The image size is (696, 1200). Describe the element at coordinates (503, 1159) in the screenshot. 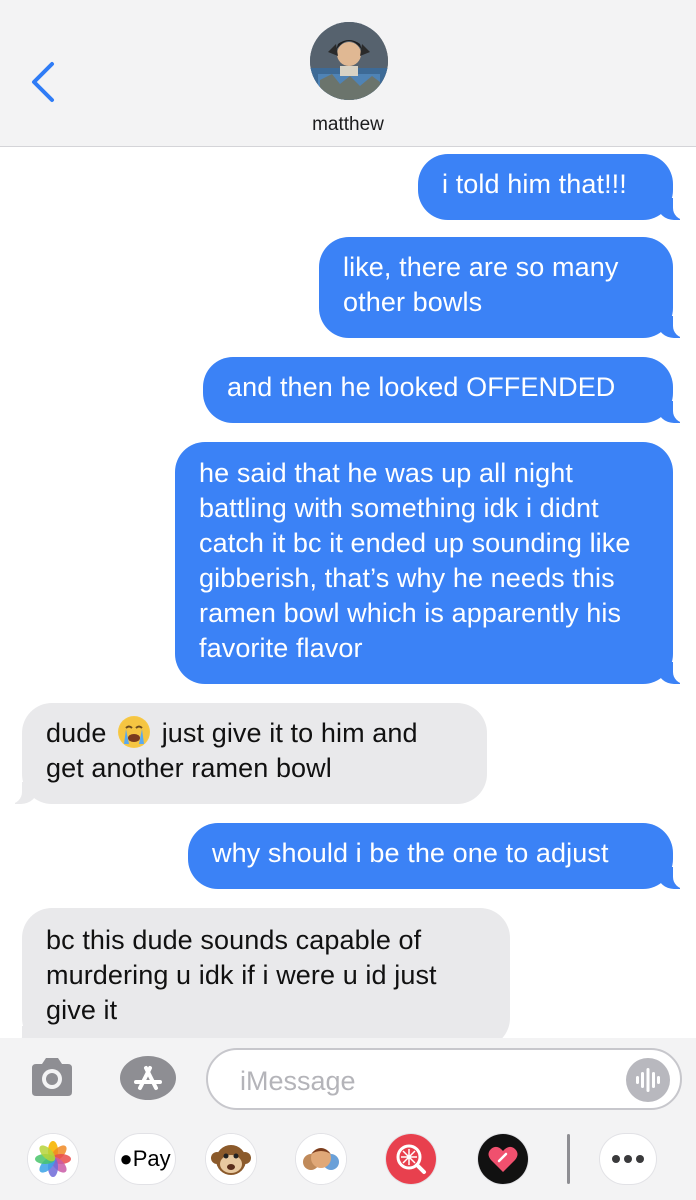

I see `digital-touch-icon` at that location.